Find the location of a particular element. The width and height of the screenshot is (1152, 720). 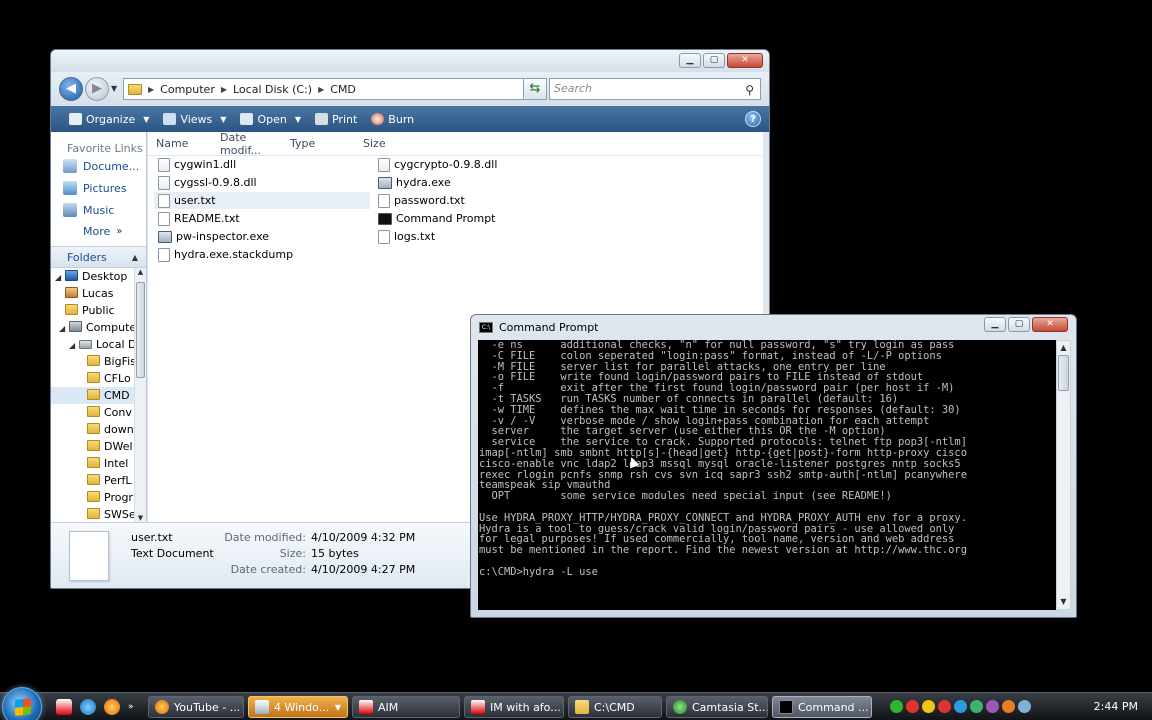

tray-app-icon is located at coordinates (992, 706).